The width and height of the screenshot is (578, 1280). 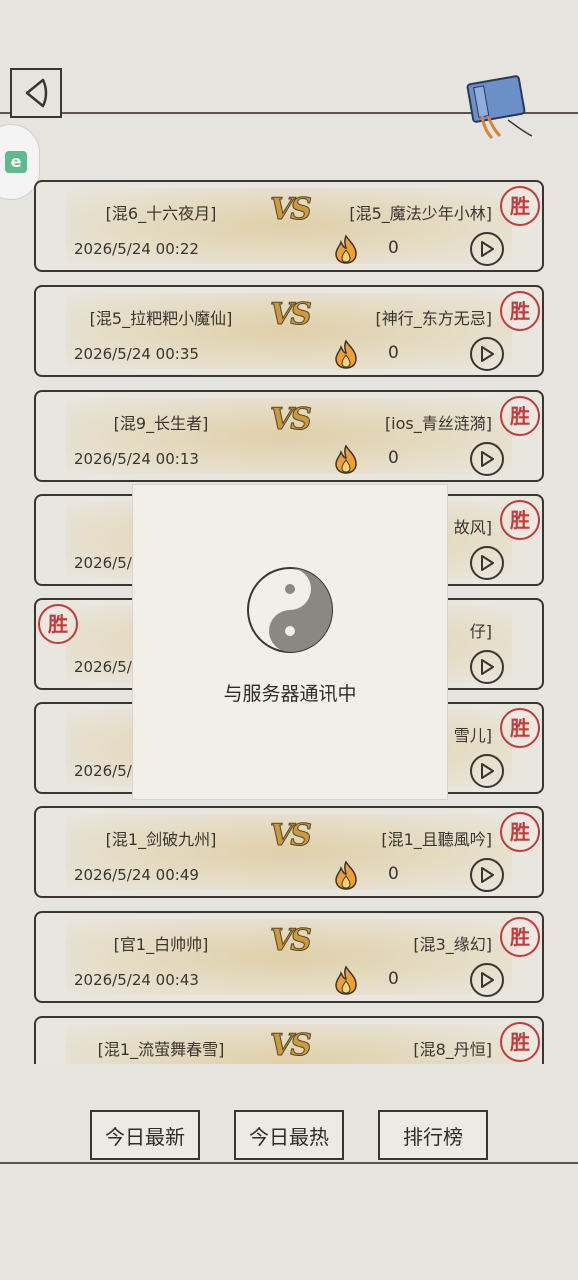 I want to click on match-date: 2026/5/24 00:49, so click(x=136, y=875).